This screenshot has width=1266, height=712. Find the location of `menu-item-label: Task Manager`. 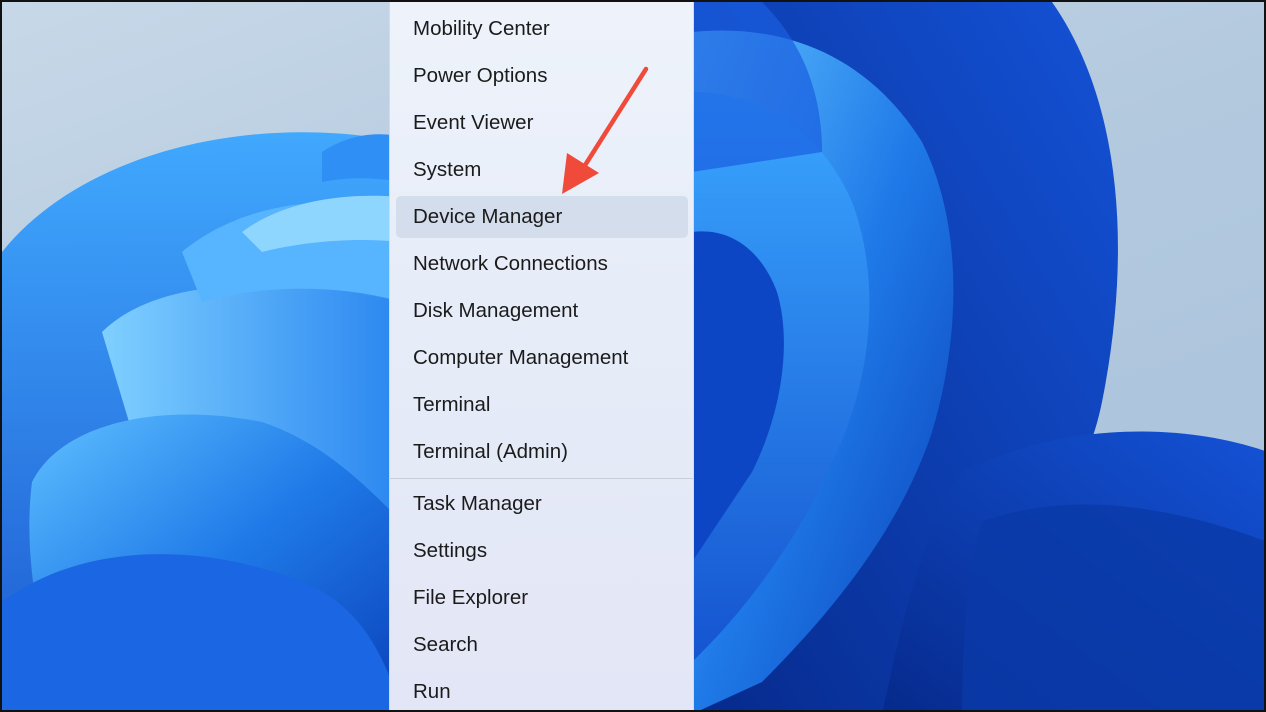

menu-item-label: Task Manager is located at coordinates (477, 503).